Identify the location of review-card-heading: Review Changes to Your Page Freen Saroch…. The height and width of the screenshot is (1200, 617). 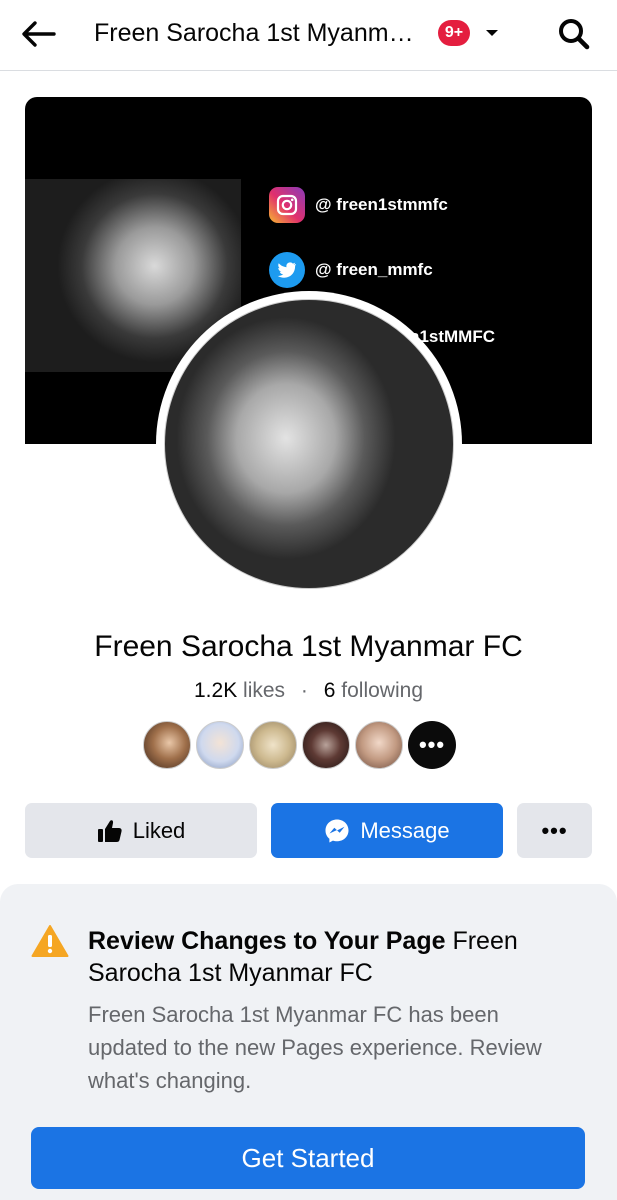
(338, 957).